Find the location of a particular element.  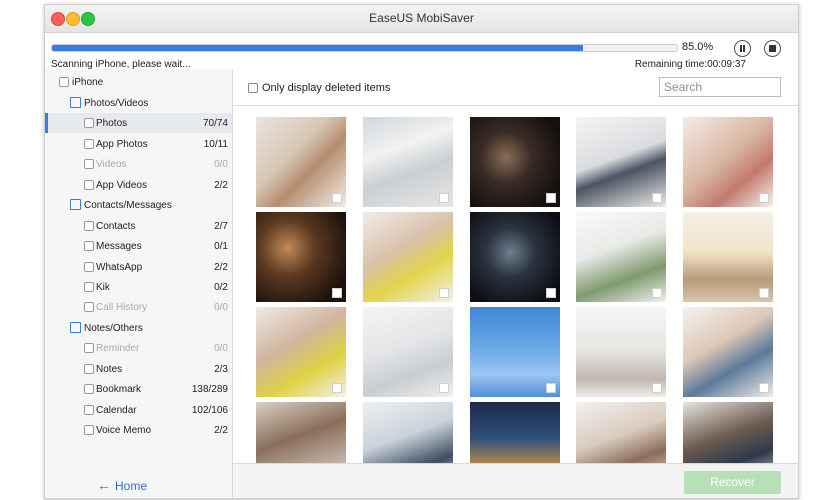

category-notes-others: Notes/Others is located at coordinates (138, 328).